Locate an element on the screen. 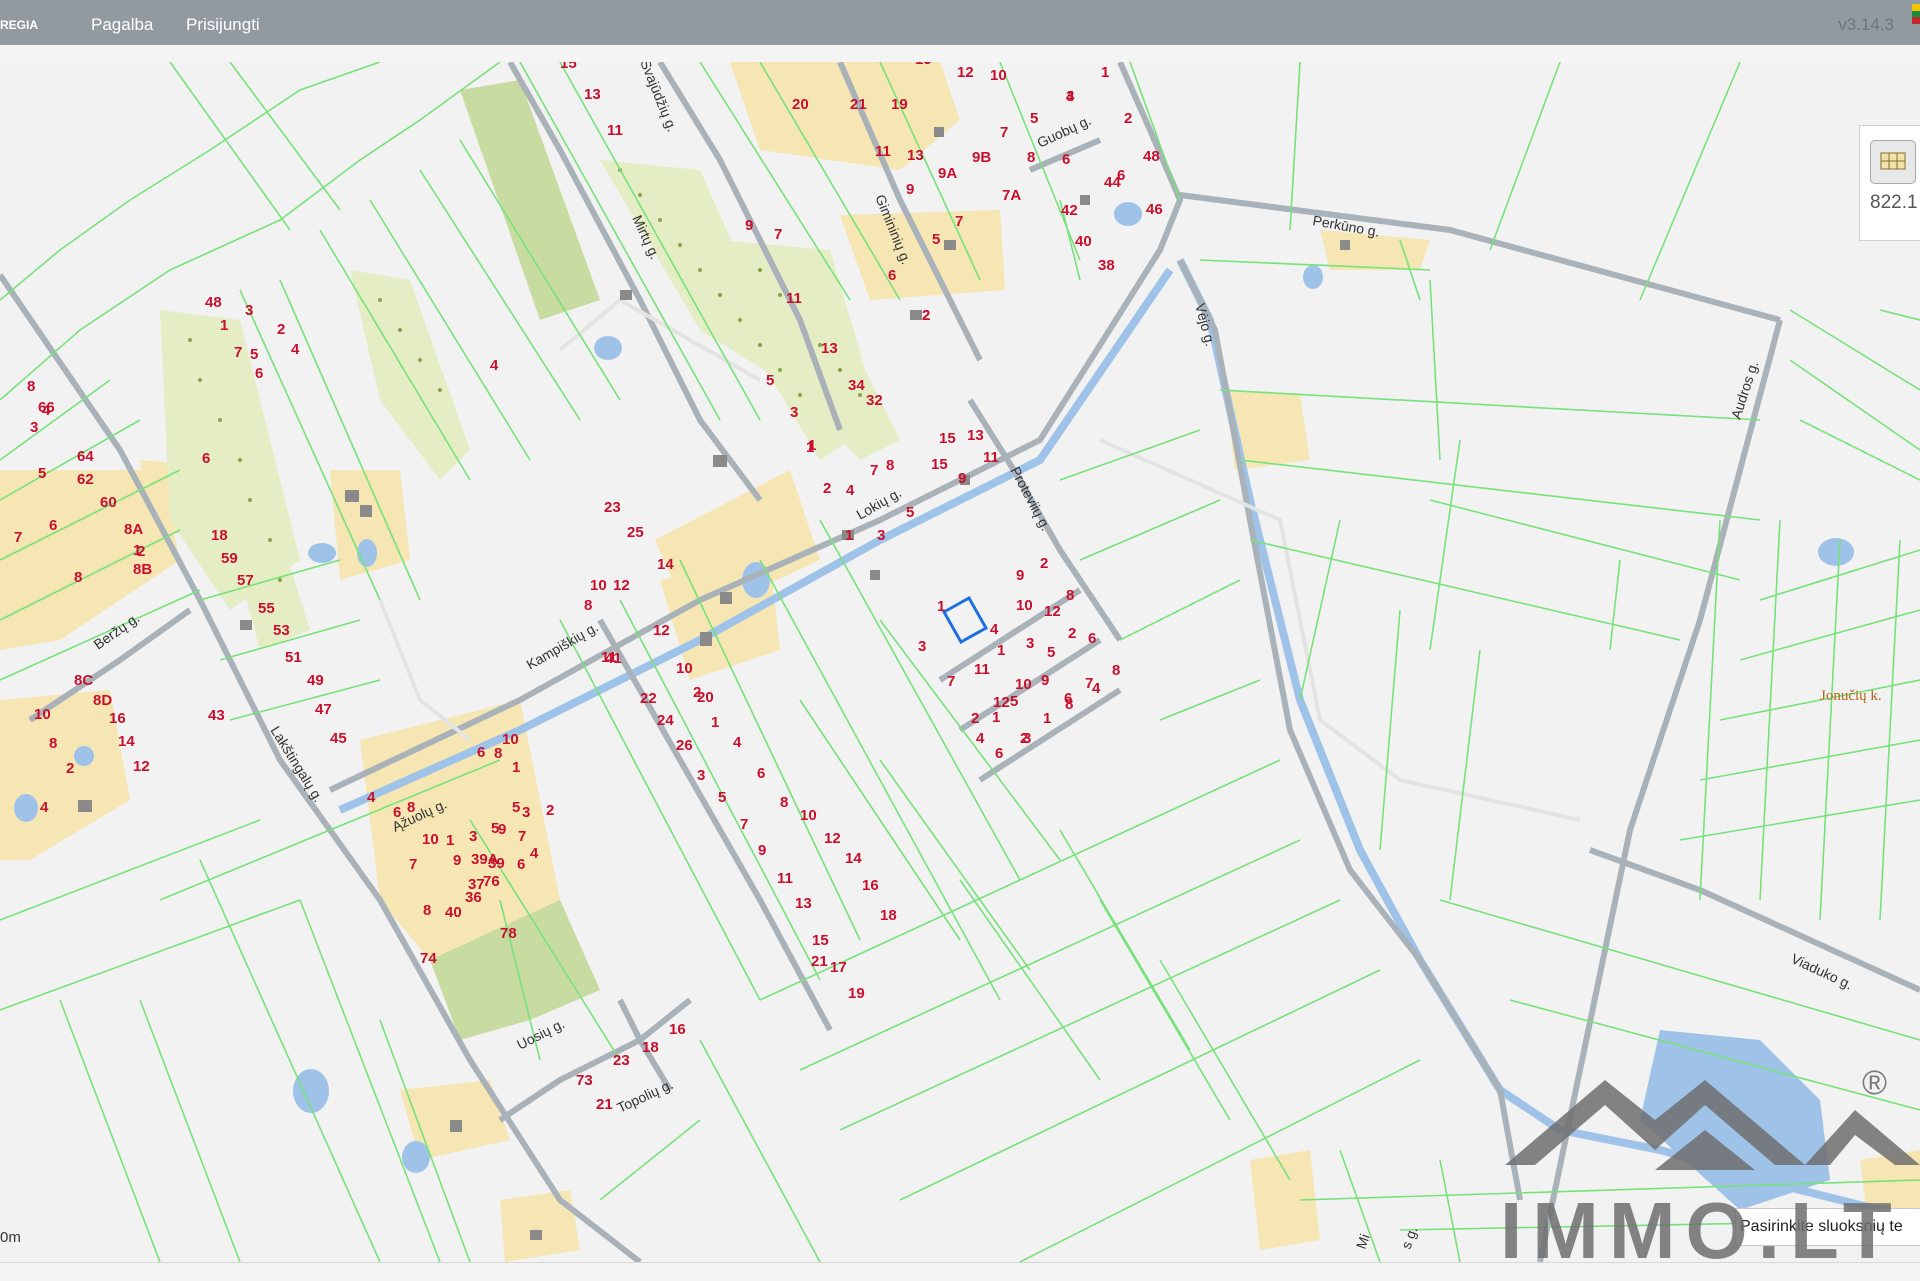  bottom-bar is located at coordinates (960, 1271).